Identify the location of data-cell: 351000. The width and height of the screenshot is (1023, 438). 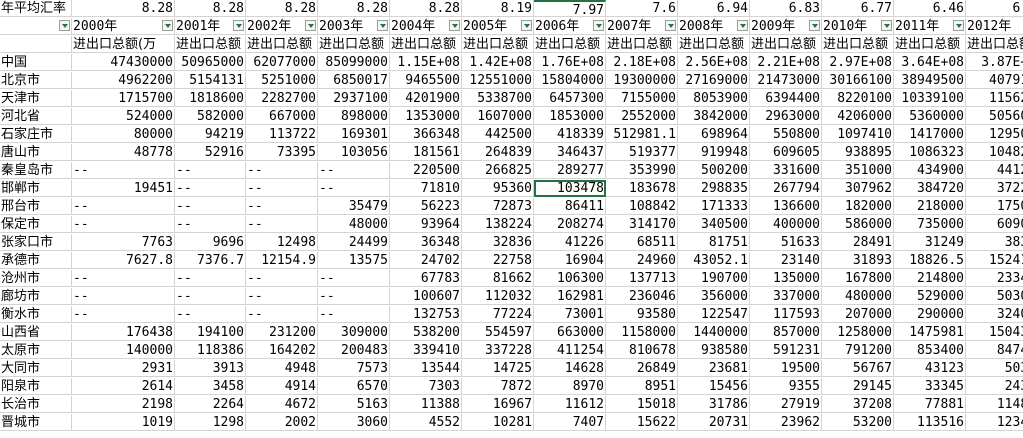
(858, 170).